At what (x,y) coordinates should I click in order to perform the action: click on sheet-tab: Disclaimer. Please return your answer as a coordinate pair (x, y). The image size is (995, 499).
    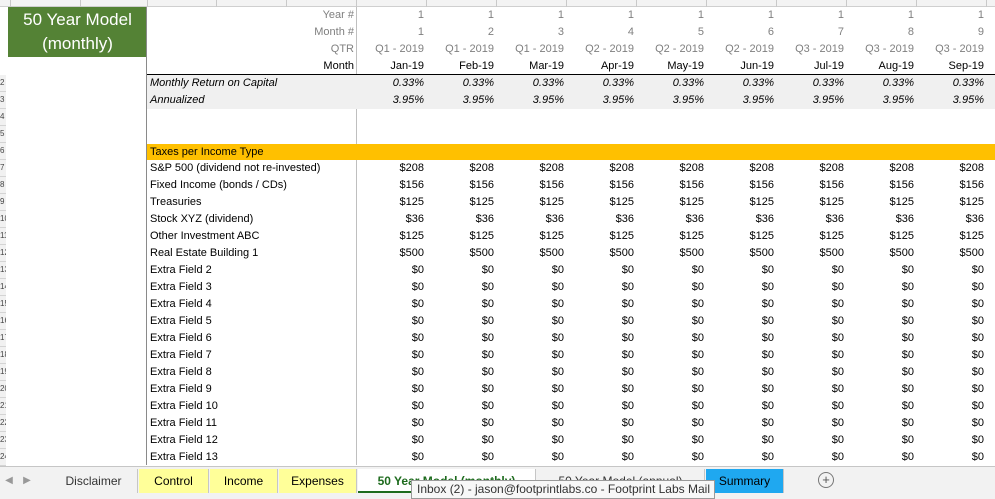
    Looking at the image, I should click on (94, 481).